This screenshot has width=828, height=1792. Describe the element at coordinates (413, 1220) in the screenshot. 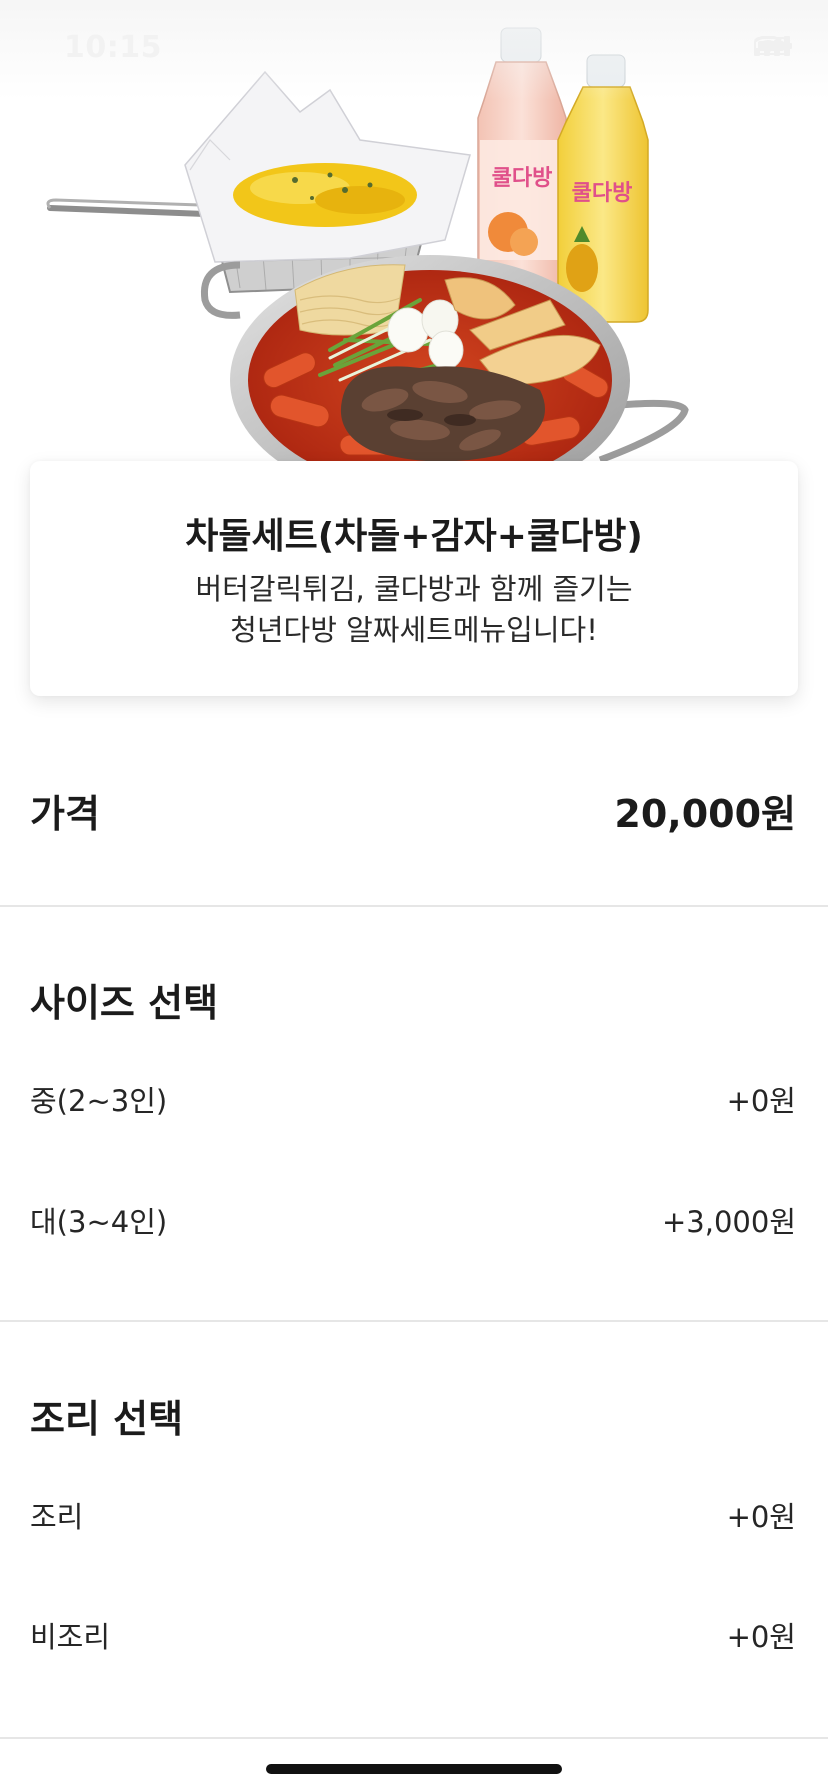

I see `size-option-large: 대(3~4인) +3,000원` at that location.